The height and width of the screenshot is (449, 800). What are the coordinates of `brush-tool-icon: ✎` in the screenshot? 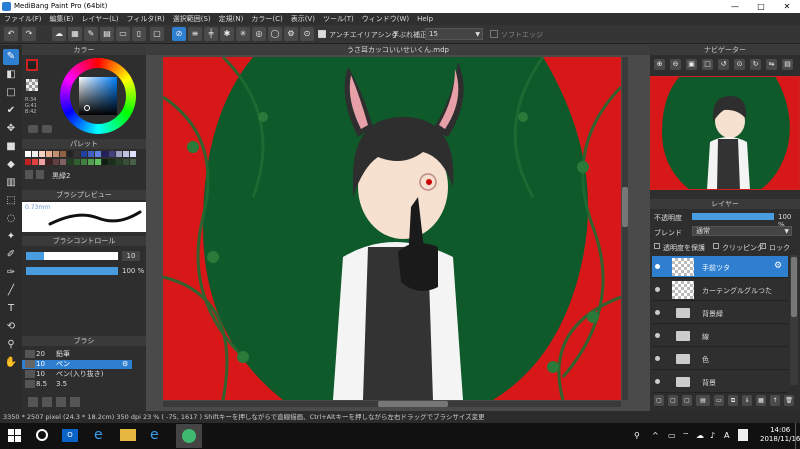 It's located at (11, 57).